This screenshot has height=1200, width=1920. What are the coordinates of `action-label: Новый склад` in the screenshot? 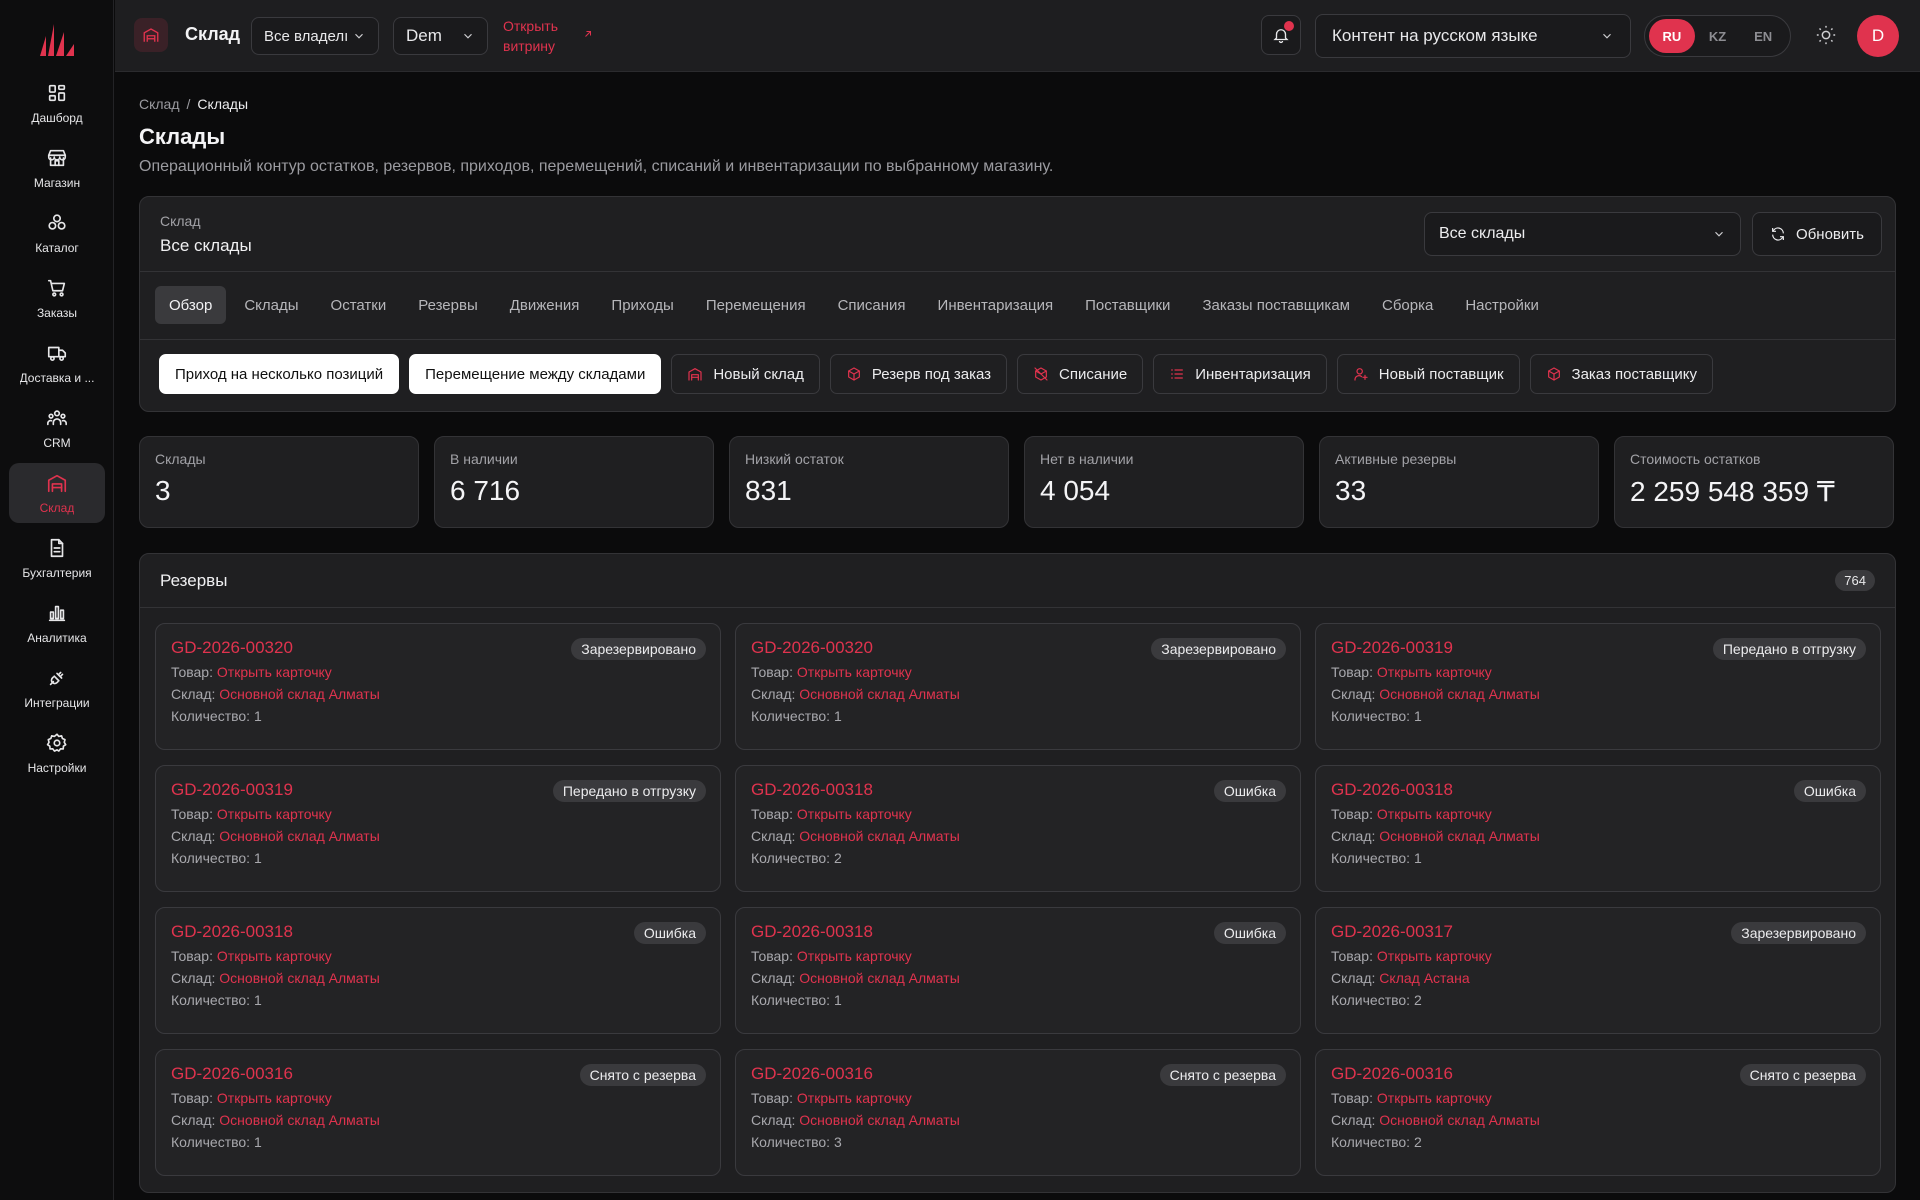 It's located at (758, 374).